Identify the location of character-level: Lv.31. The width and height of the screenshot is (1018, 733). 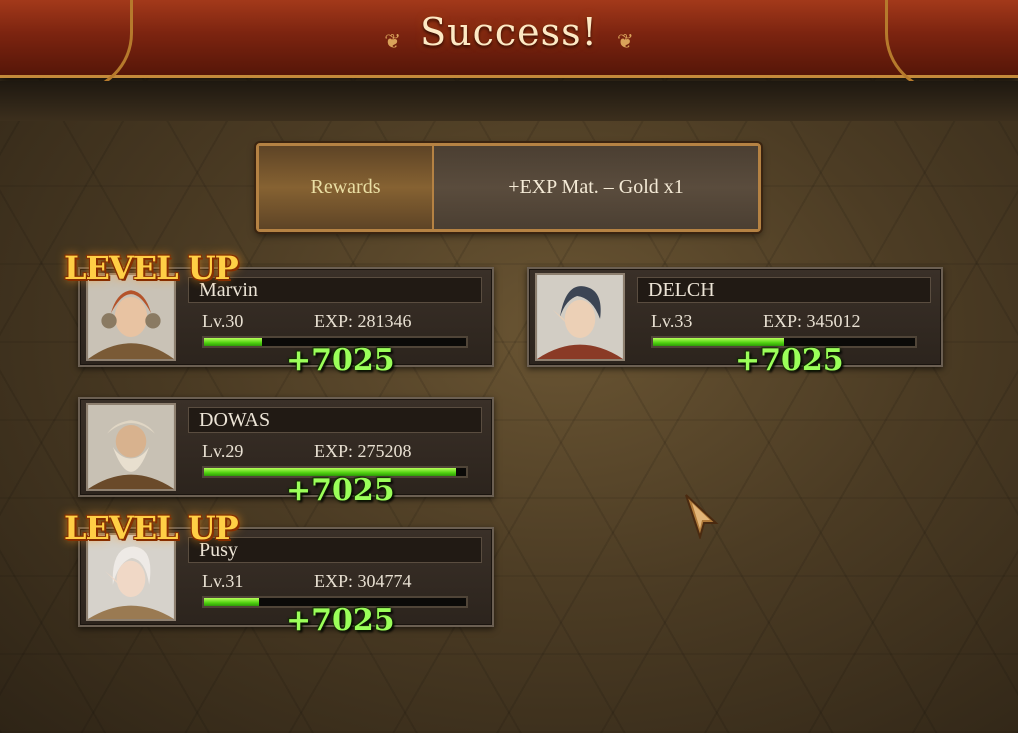
(223, 581).